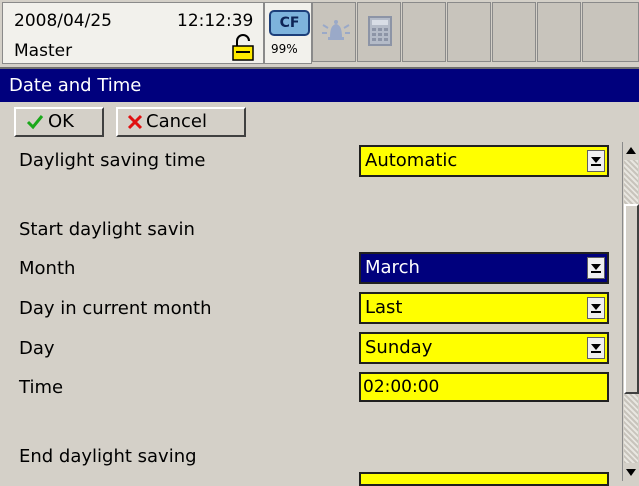 The height and width of the screenshot is (486, 639). I want to click on status-bar: 2008/04/25 12:12:39 Master CF 99%, so click(319, 34).